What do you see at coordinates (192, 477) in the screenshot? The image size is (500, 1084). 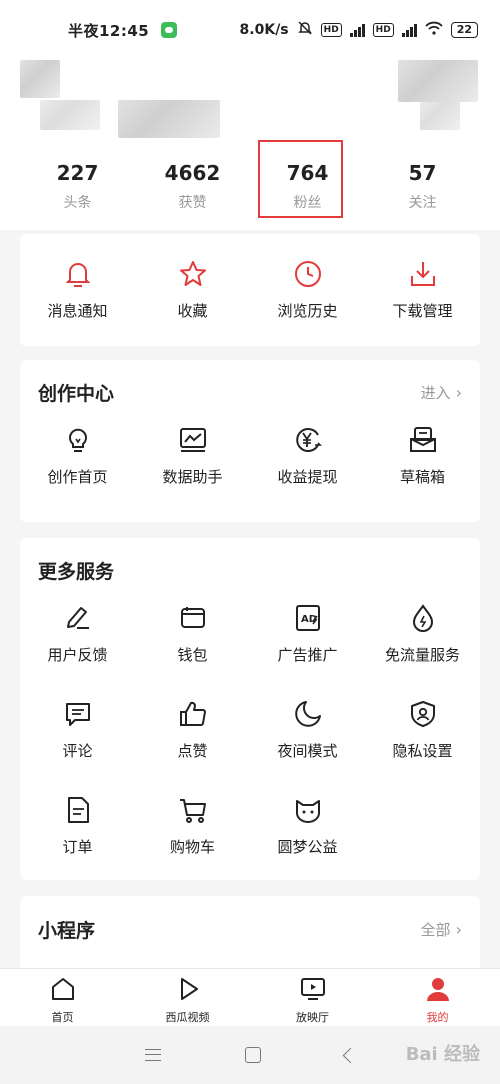 I see `item-label: 数据助手` at bounding box center [192, 477].